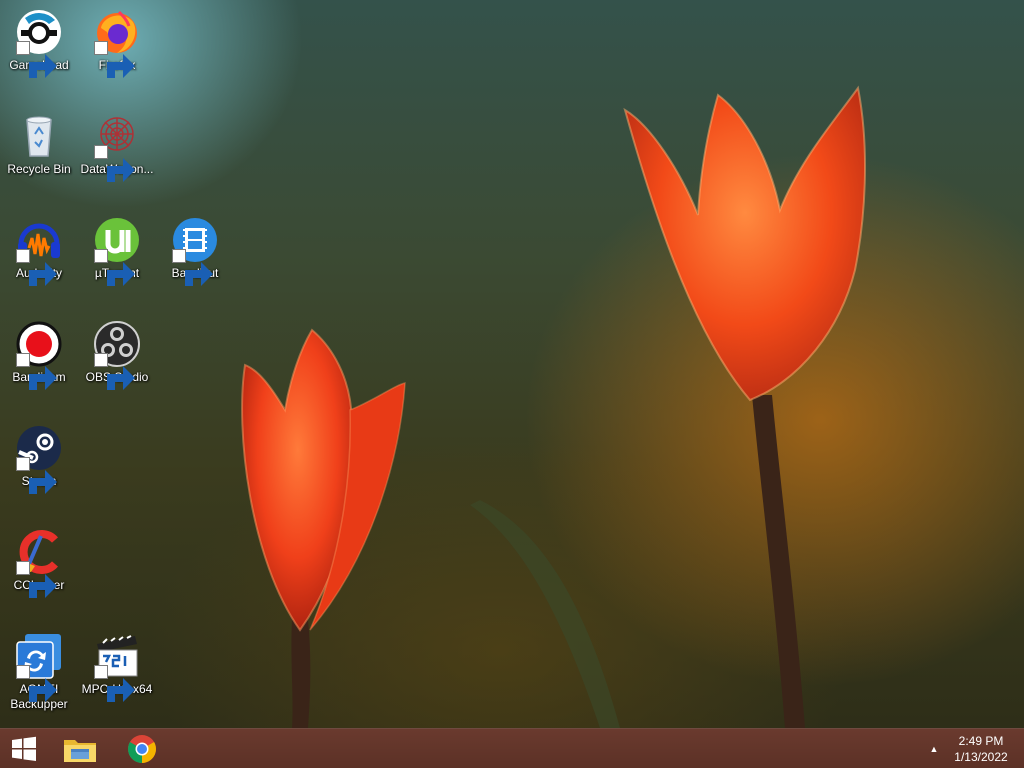  What do you see at coordinates (981, 741) in the screenshot?
I see `clock-time: 2:49 PM` at bounding box center [981, 741].